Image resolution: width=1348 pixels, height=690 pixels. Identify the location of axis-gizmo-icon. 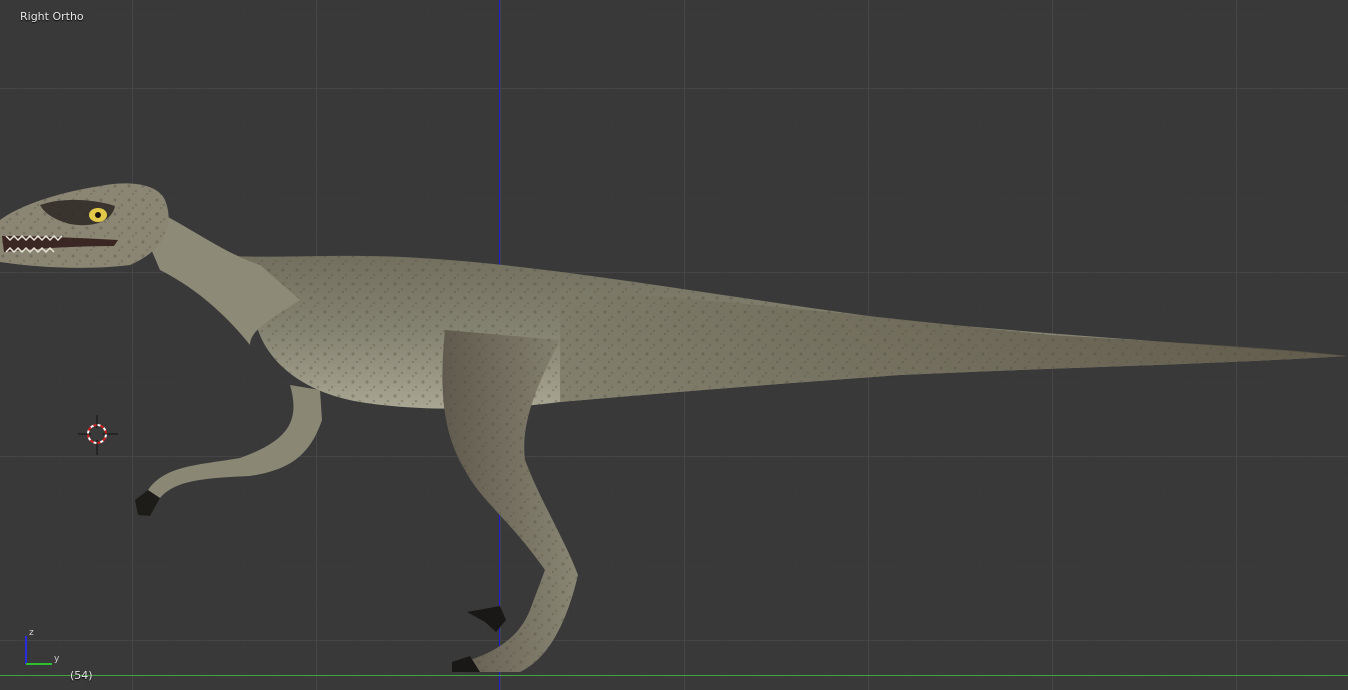
(38, 650).